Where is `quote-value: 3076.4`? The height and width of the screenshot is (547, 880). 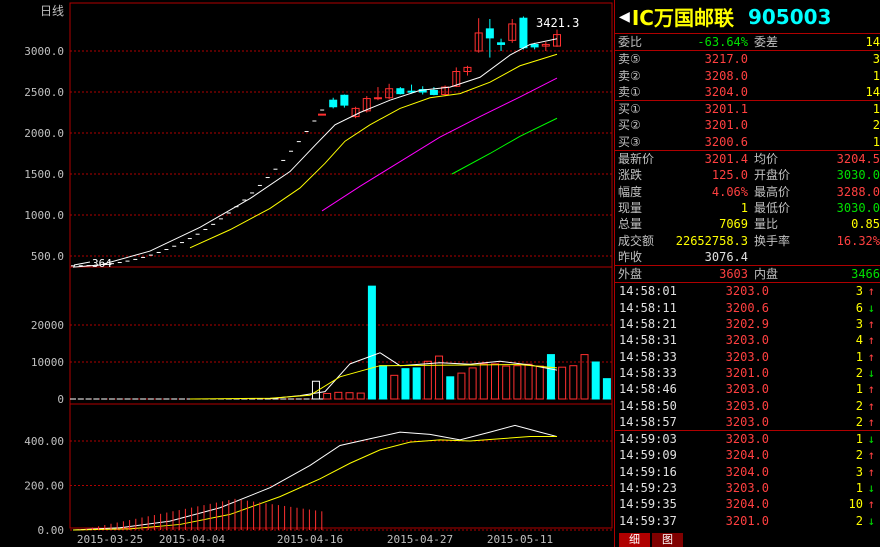
quote-value: 3076.4 is located at coordinates (726, 256).